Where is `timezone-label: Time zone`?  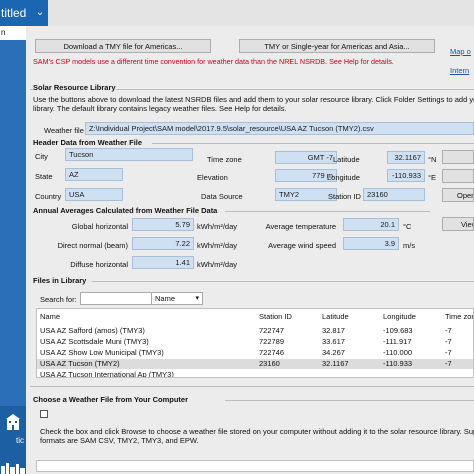 timezone-label: Time zone is located at coordinates (224, 159).